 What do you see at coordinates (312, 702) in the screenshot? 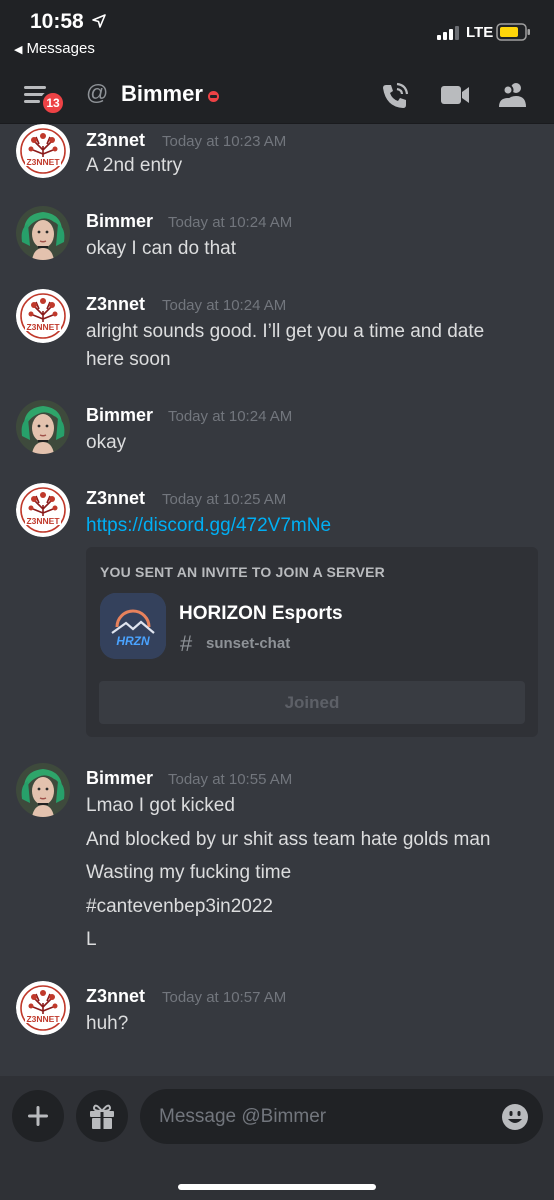
I see `joined-button: Joined` at bounding box center [312, 702].